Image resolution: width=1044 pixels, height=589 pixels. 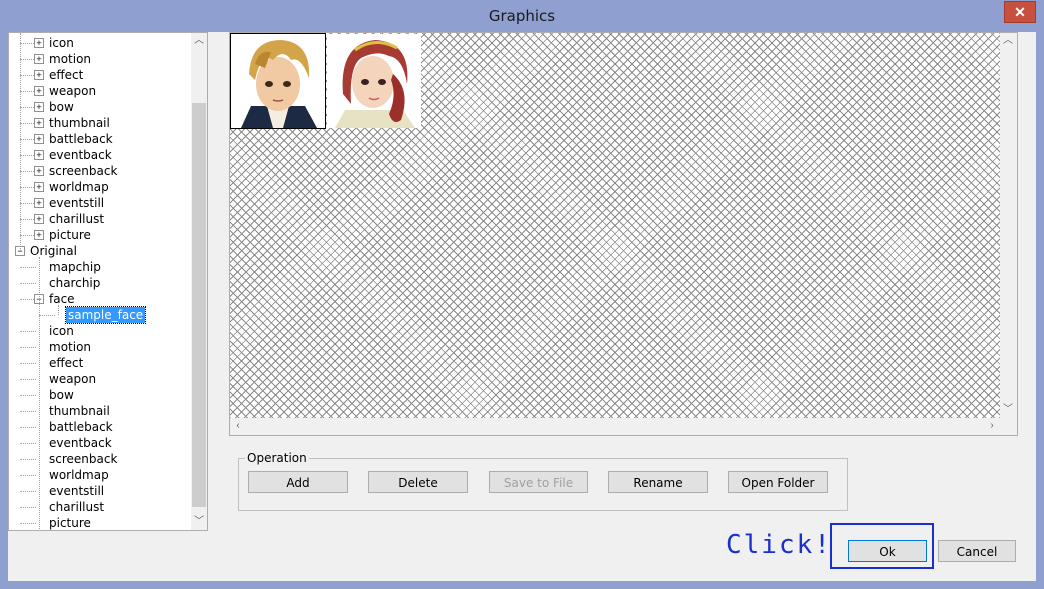 I want to click on tree-item-label: charillust, so click(x=77, y=219).